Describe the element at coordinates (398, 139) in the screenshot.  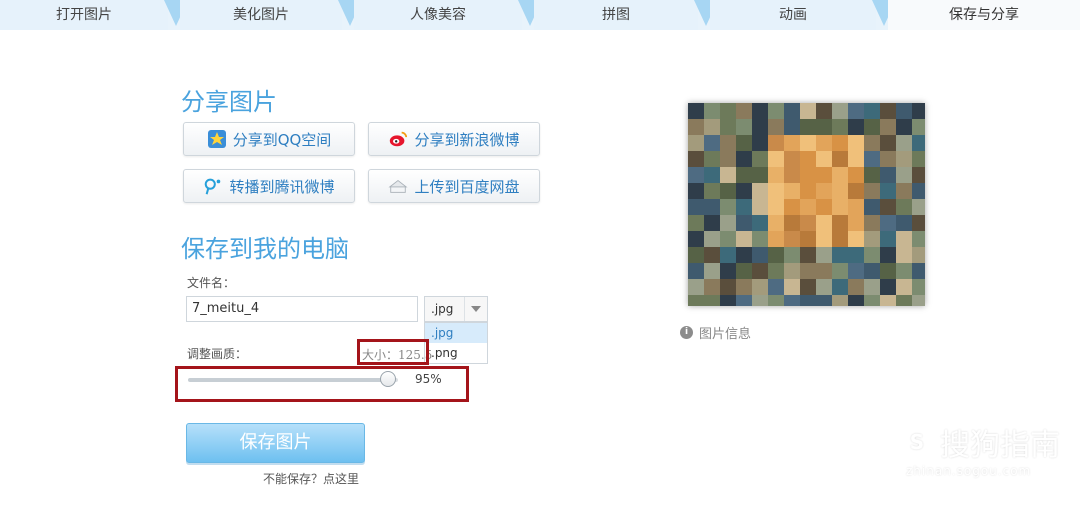
I see `weibo-icon` at that location.